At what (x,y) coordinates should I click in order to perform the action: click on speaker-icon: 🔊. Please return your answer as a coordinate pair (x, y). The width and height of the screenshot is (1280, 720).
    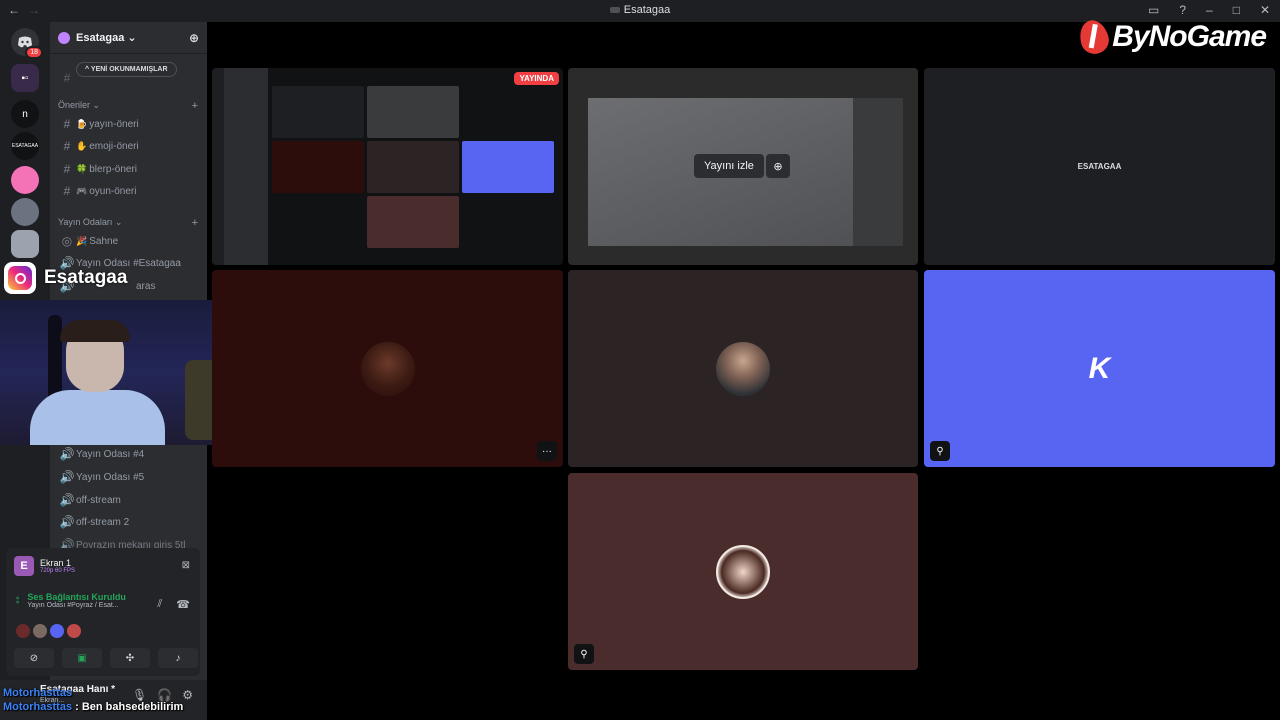
    Looking at the image, I should click on (67, 522).